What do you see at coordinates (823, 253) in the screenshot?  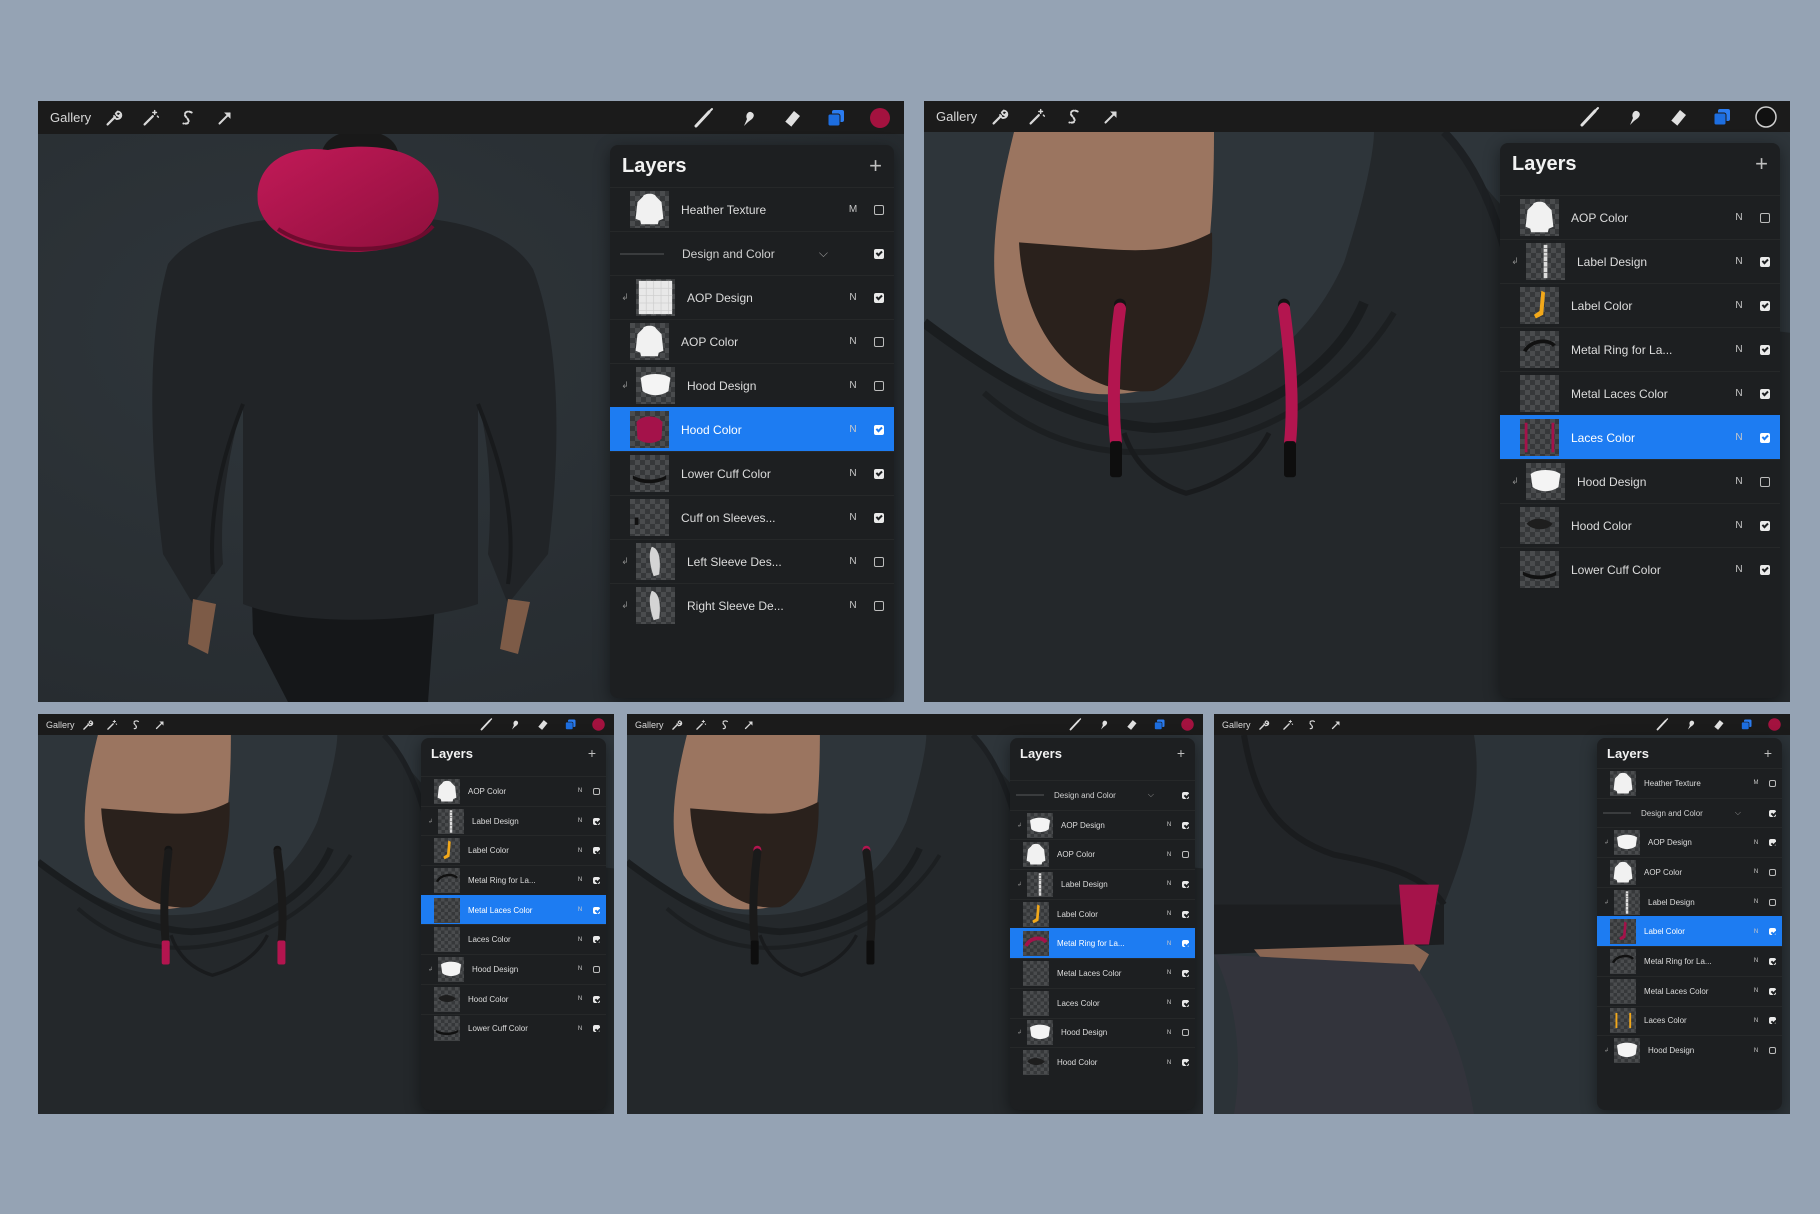 I see `chevron-down-icon: ⌵` at bounding box center [823, 253].